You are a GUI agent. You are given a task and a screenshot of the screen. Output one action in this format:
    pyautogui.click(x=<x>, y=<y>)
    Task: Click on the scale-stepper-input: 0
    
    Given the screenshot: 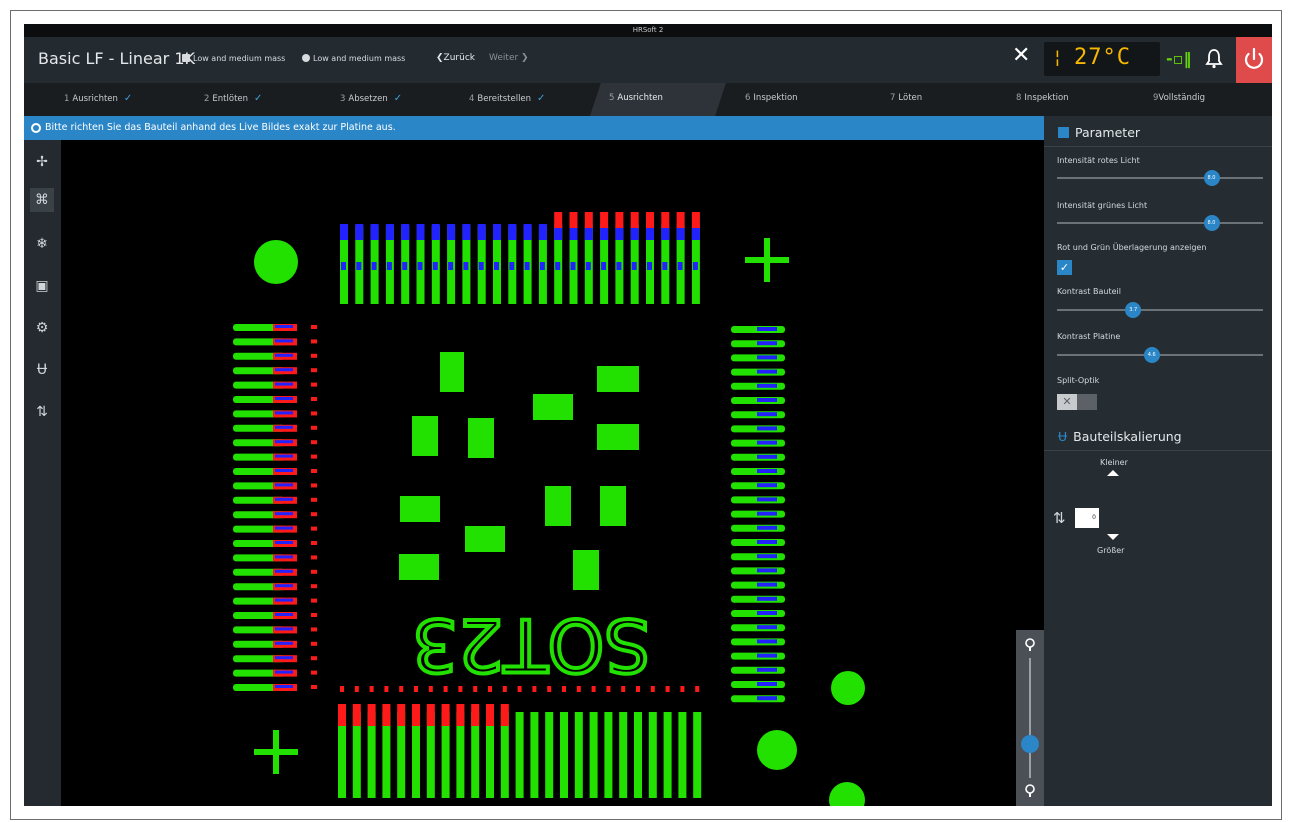 What is the action you would take?
    pyautogui.click(x=1087, y=518)
    